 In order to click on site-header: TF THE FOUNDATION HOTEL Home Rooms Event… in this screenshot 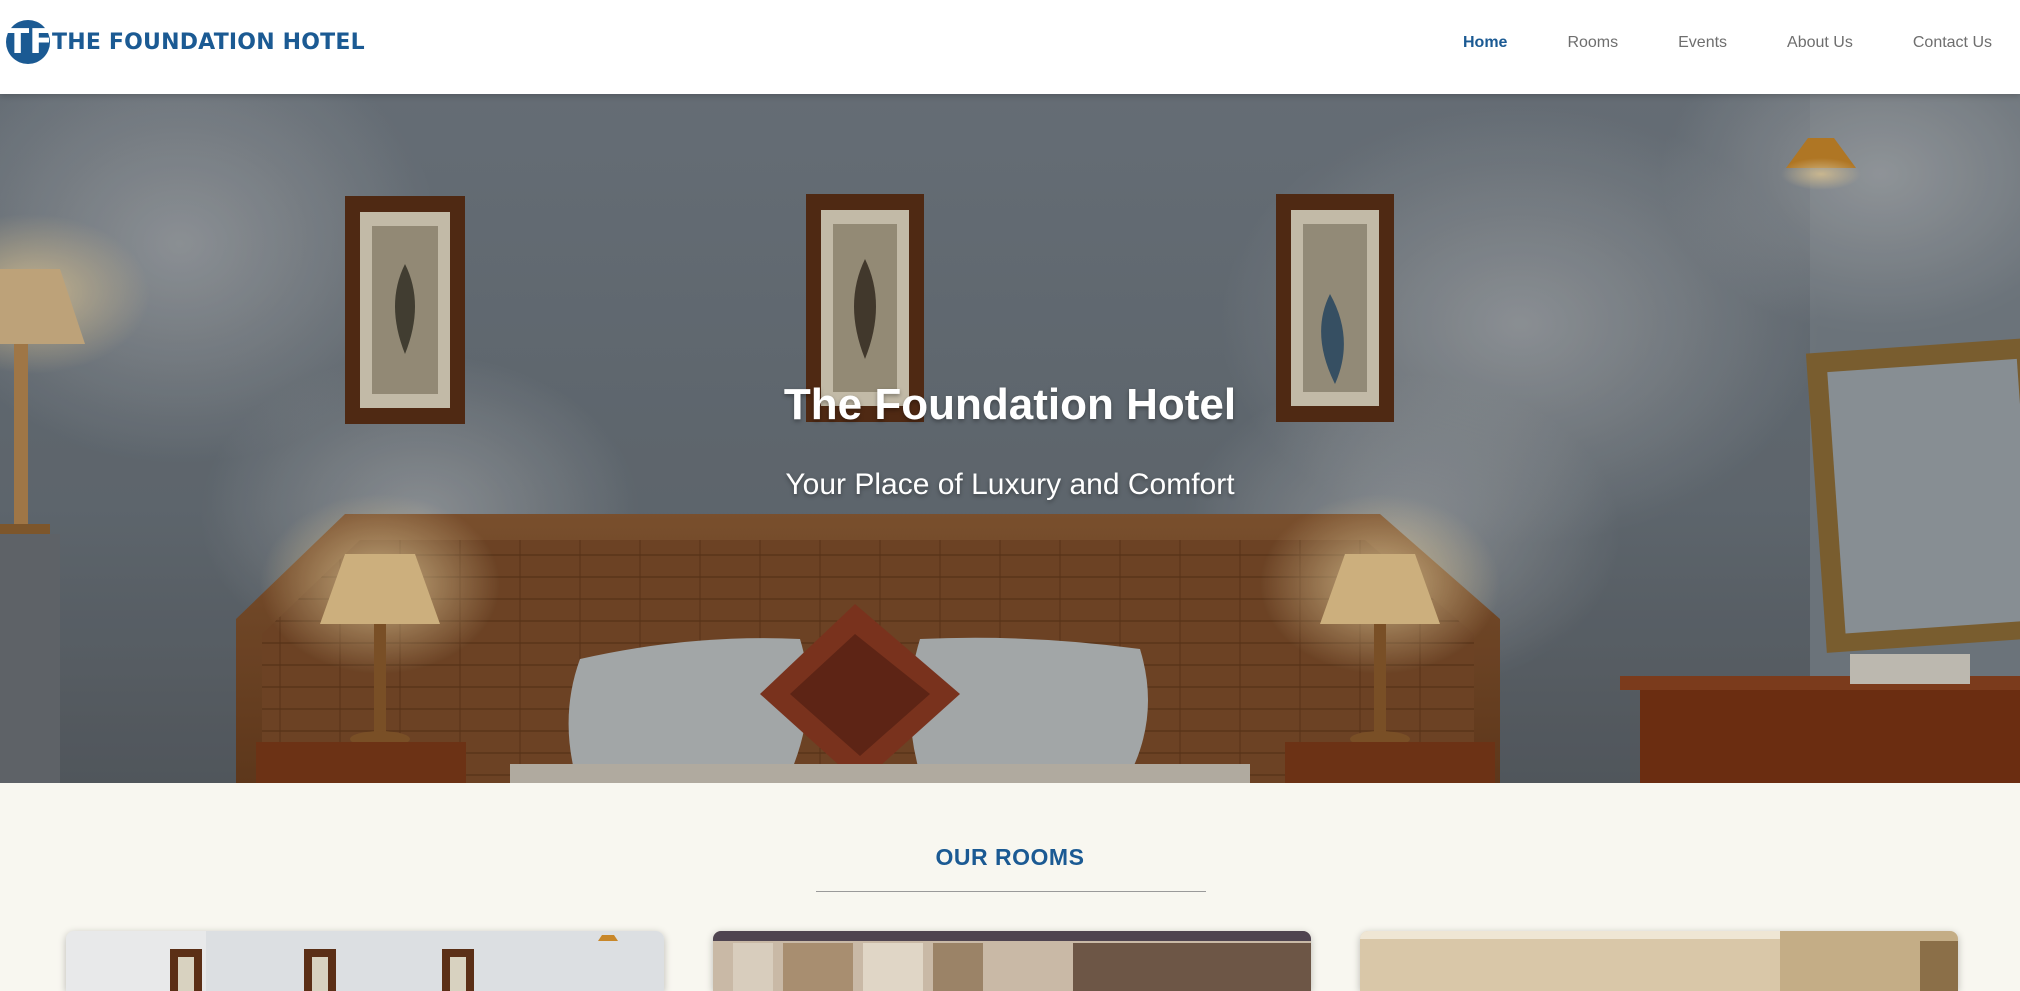, I will do `click(1010, 47)`.